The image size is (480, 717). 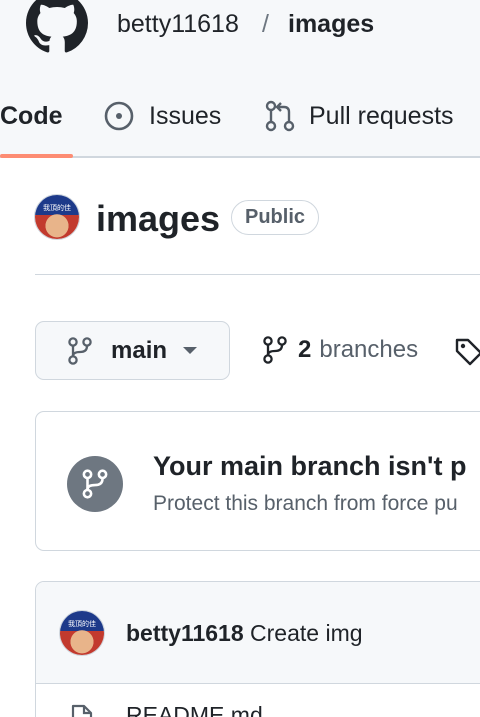 I want to click on protect-description: Protect this branch from force pu, so click(x=305, y=503).